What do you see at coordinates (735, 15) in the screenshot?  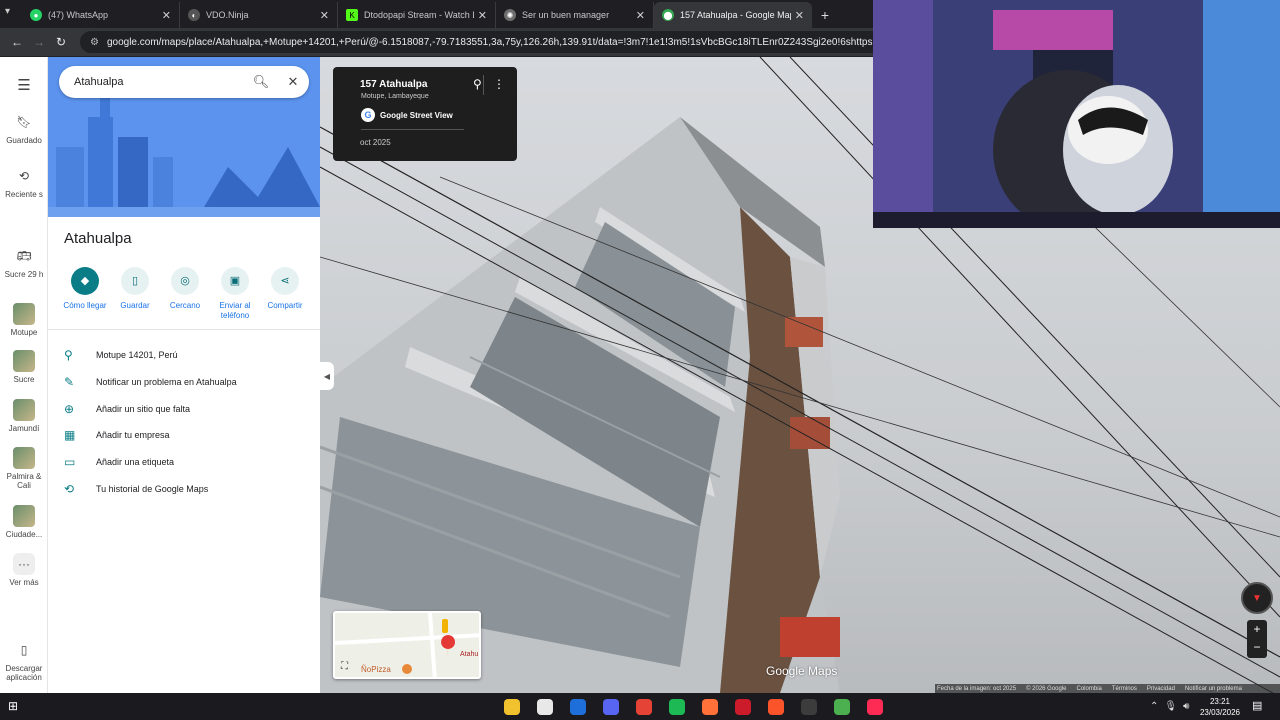 I see `tab-title: 157 Atahualpa - Google Maps` at bounding box center [735, 15].